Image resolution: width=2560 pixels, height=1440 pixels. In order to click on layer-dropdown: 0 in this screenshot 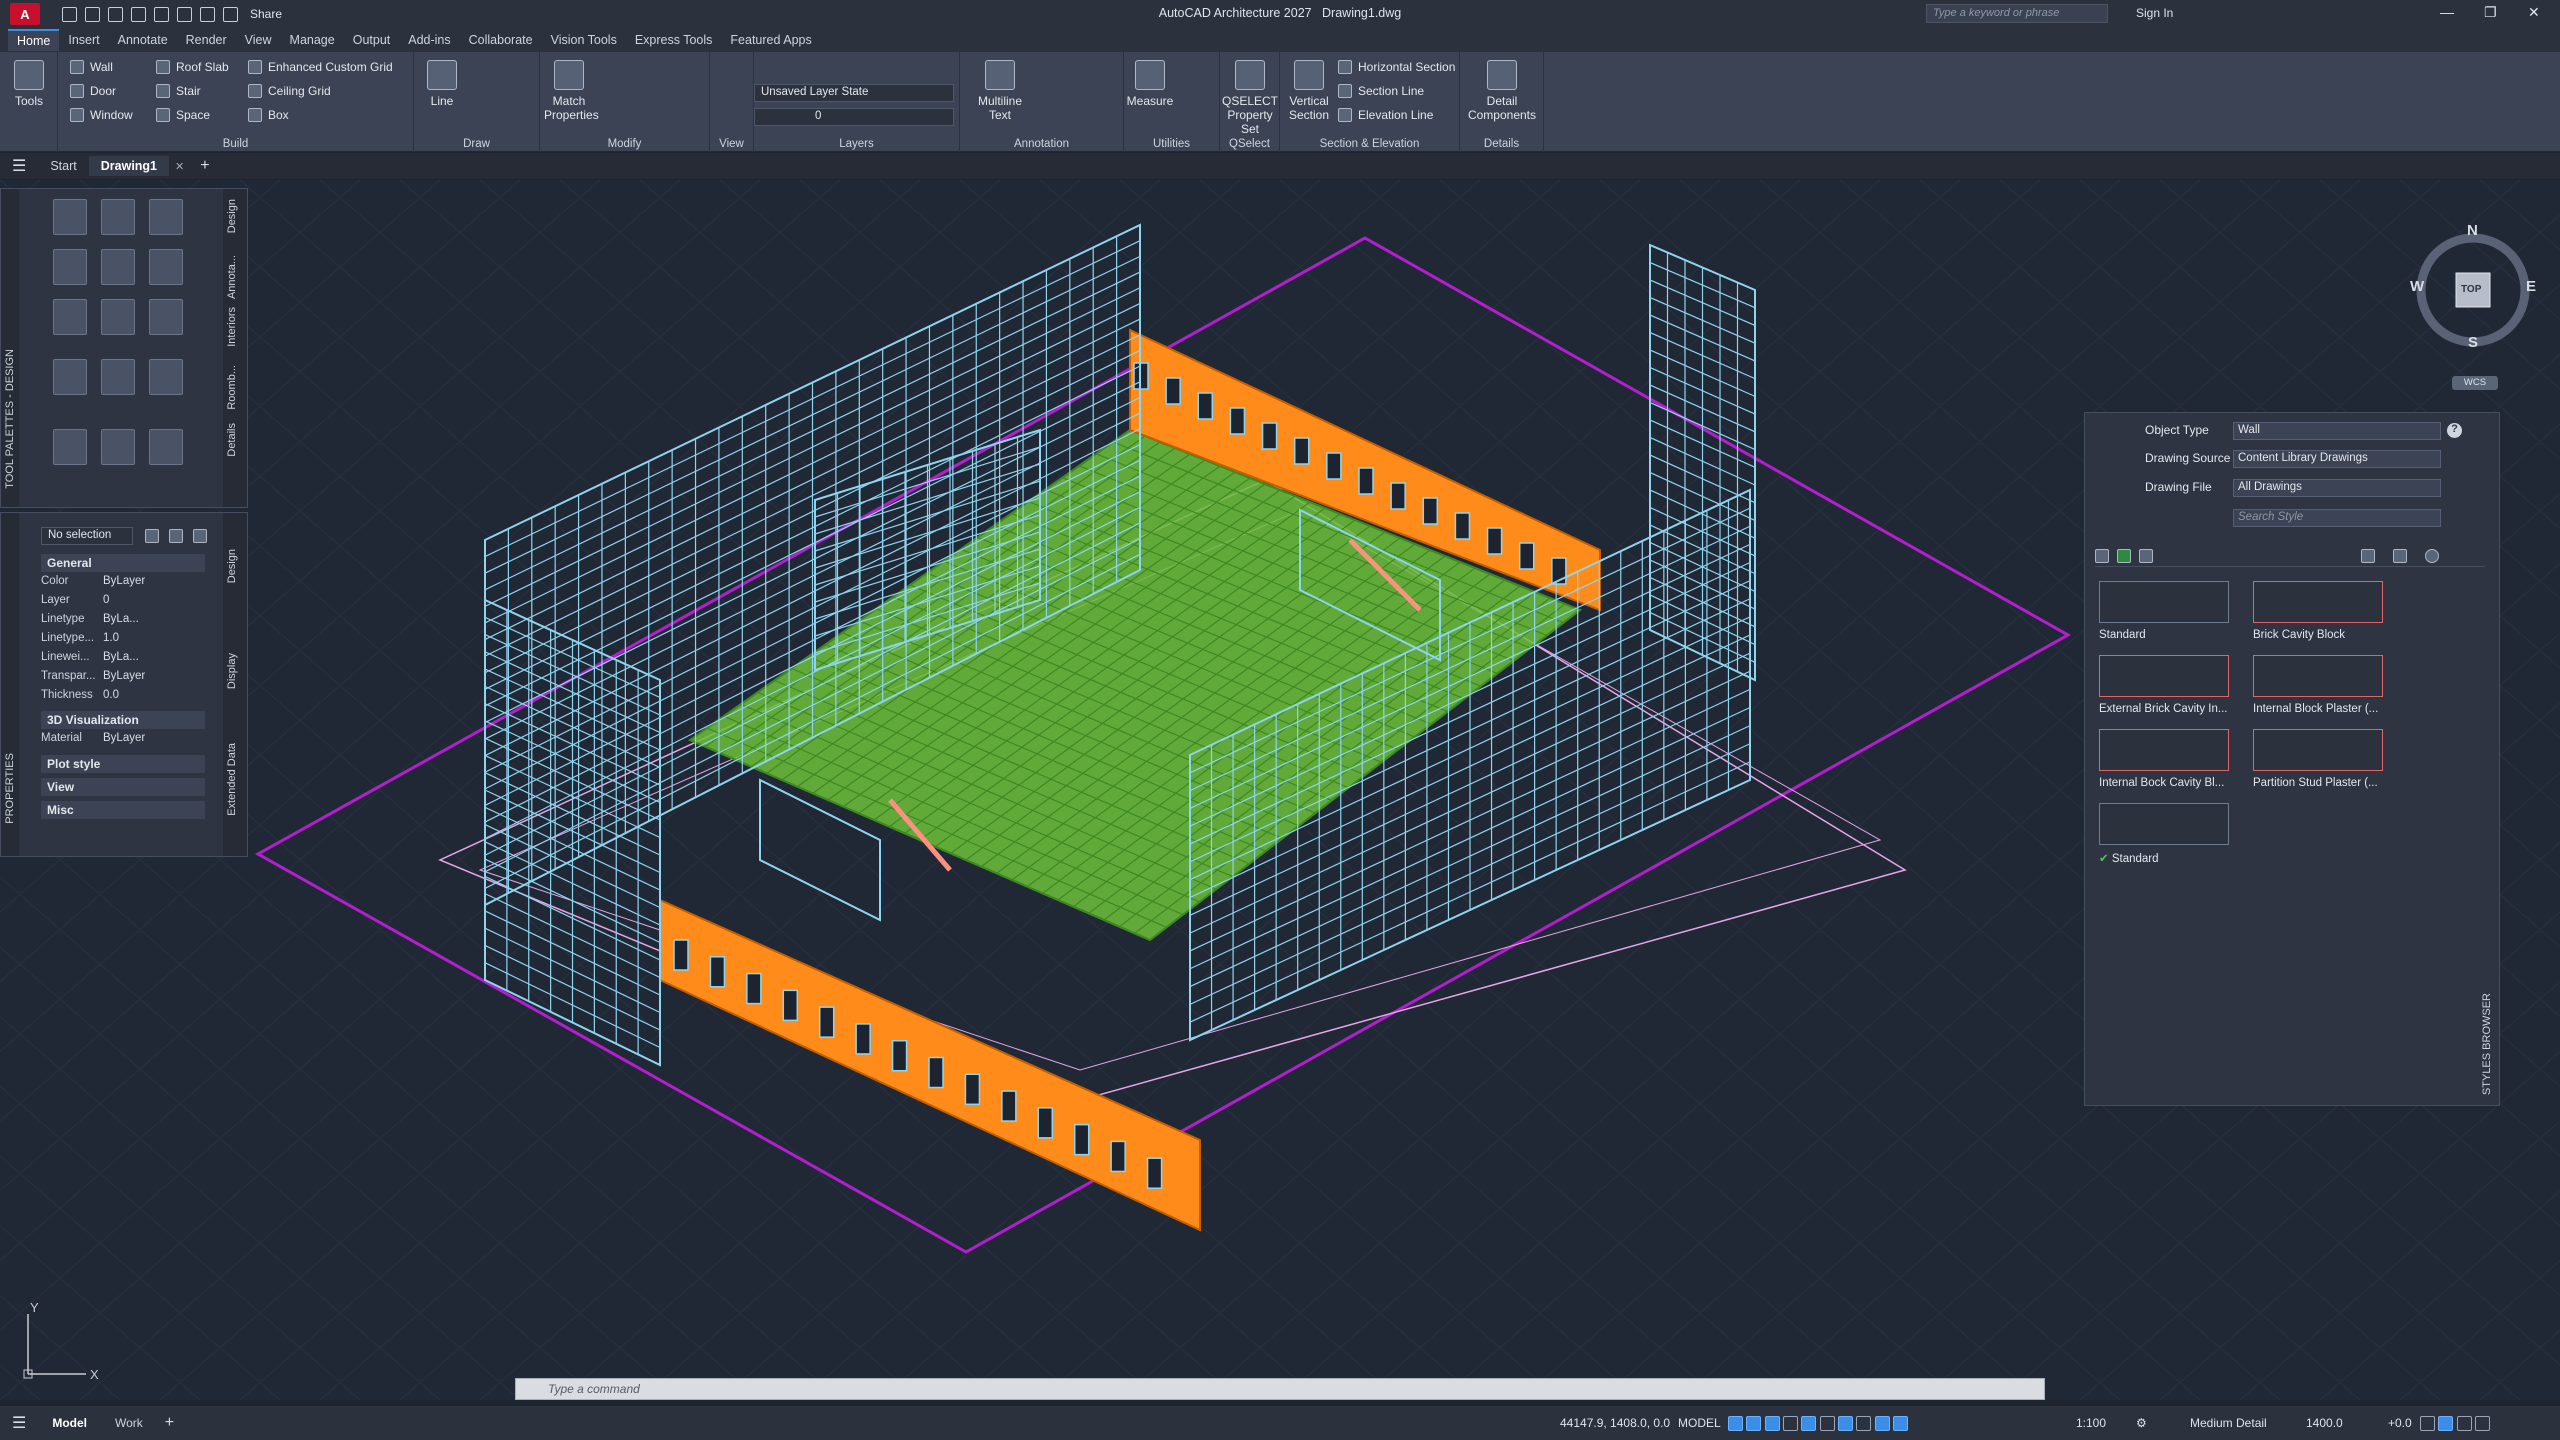, I will do `click(854, 117)`.